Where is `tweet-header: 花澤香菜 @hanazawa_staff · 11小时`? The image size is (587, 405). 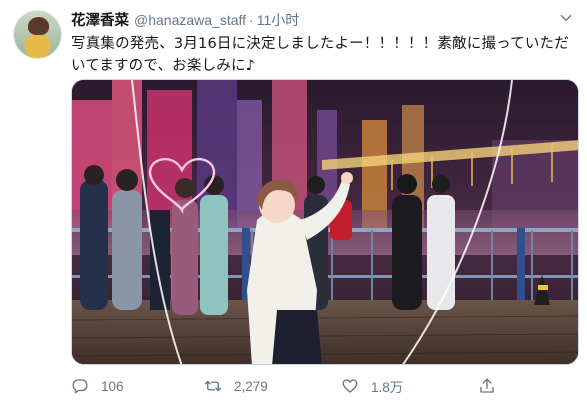
tweet-header: 花澤香菜 @hanazawa_staff · 11小时 is located at coordinates (185, 19).